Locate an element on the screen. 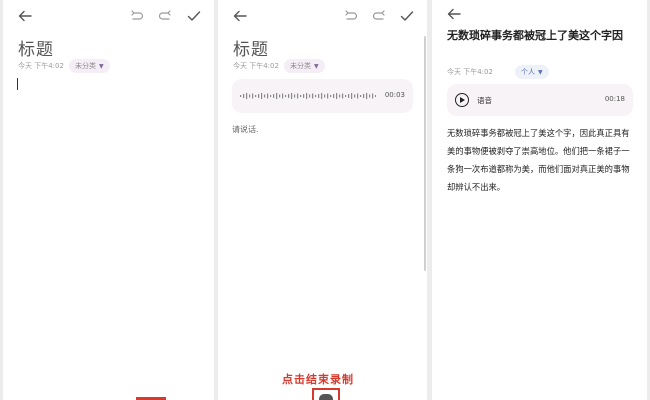  speak-hint: 请说话. is located at coordinates (245, 129).